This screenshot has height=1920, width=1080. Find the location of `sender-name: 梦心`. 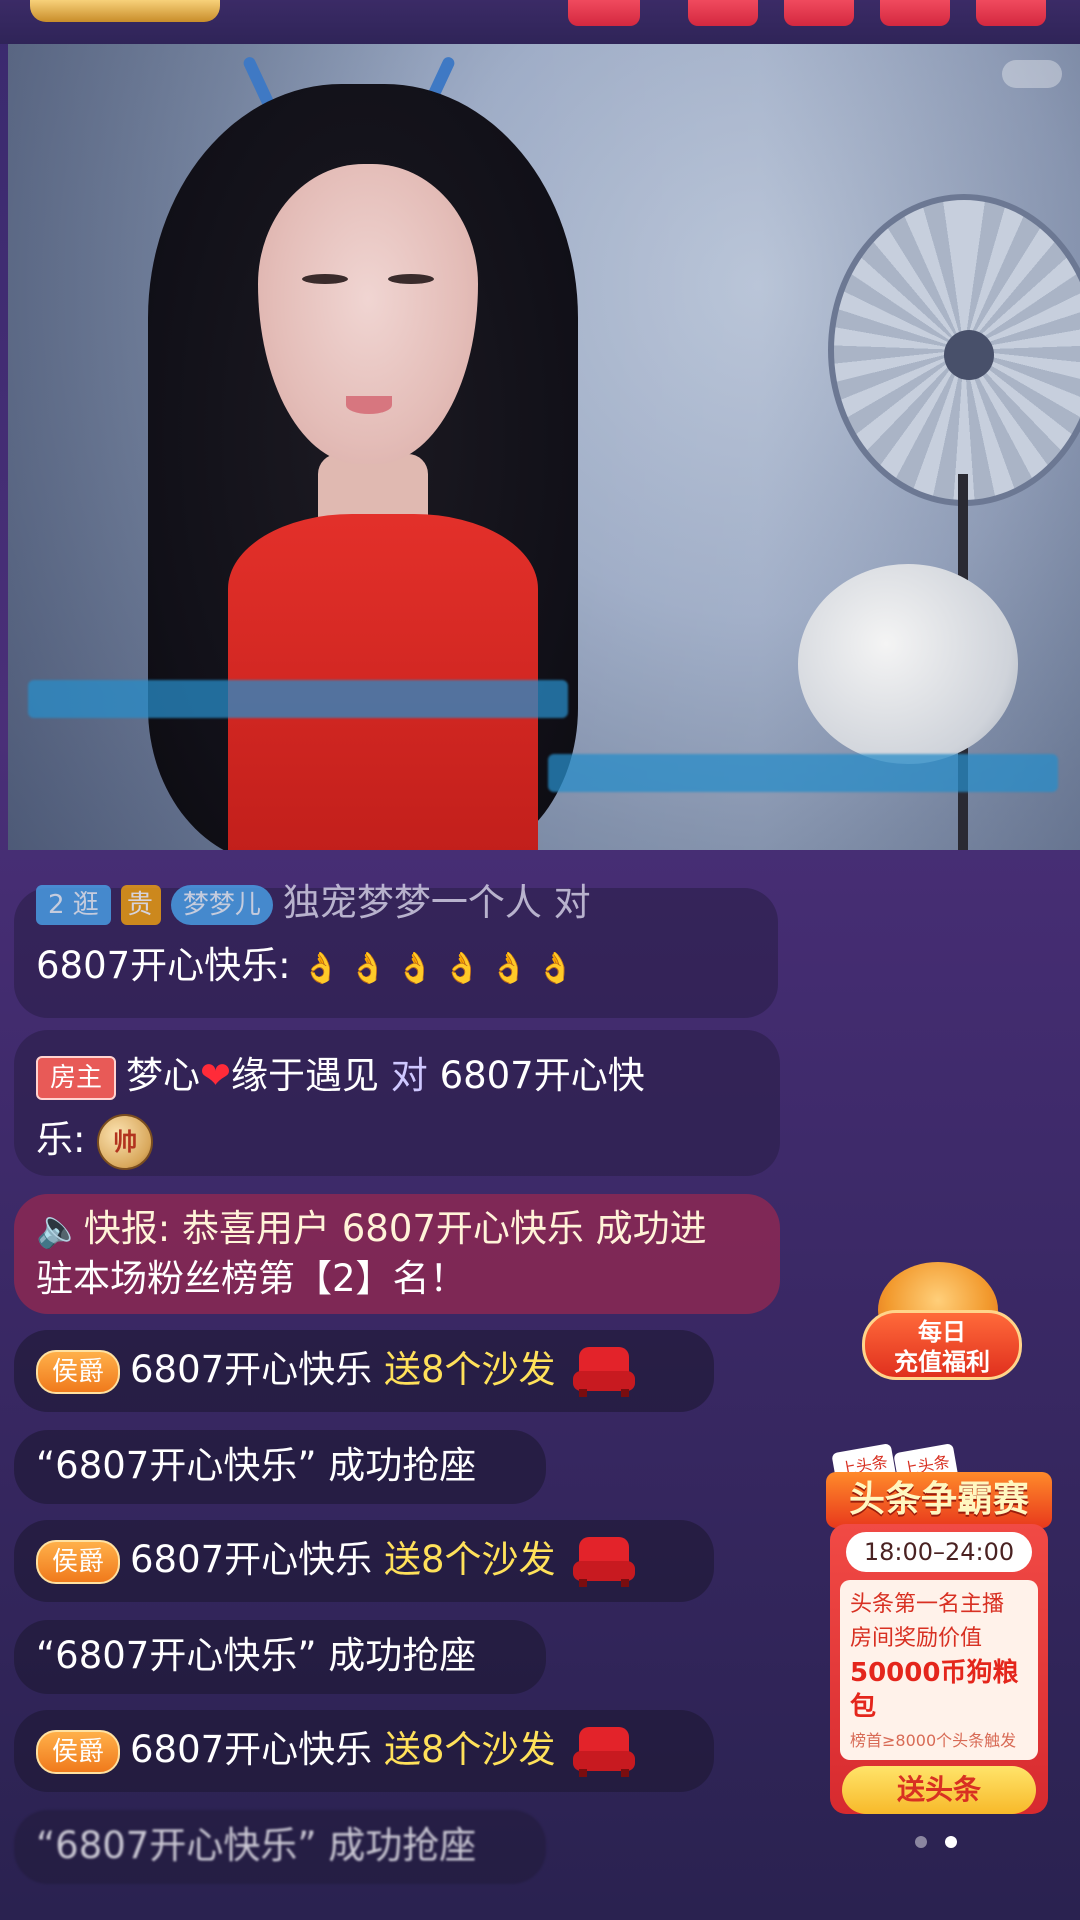

sender-name: 梦心 is located at coordinates (163, 1075).